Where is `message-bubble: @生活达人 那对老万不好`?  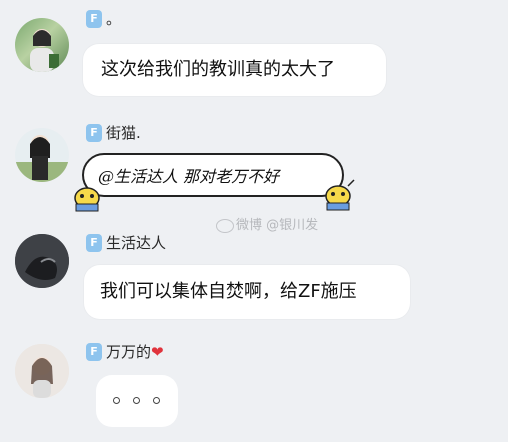
message-bubble: @生活达人 那对老万不好 is located at coordinates (213, 175).